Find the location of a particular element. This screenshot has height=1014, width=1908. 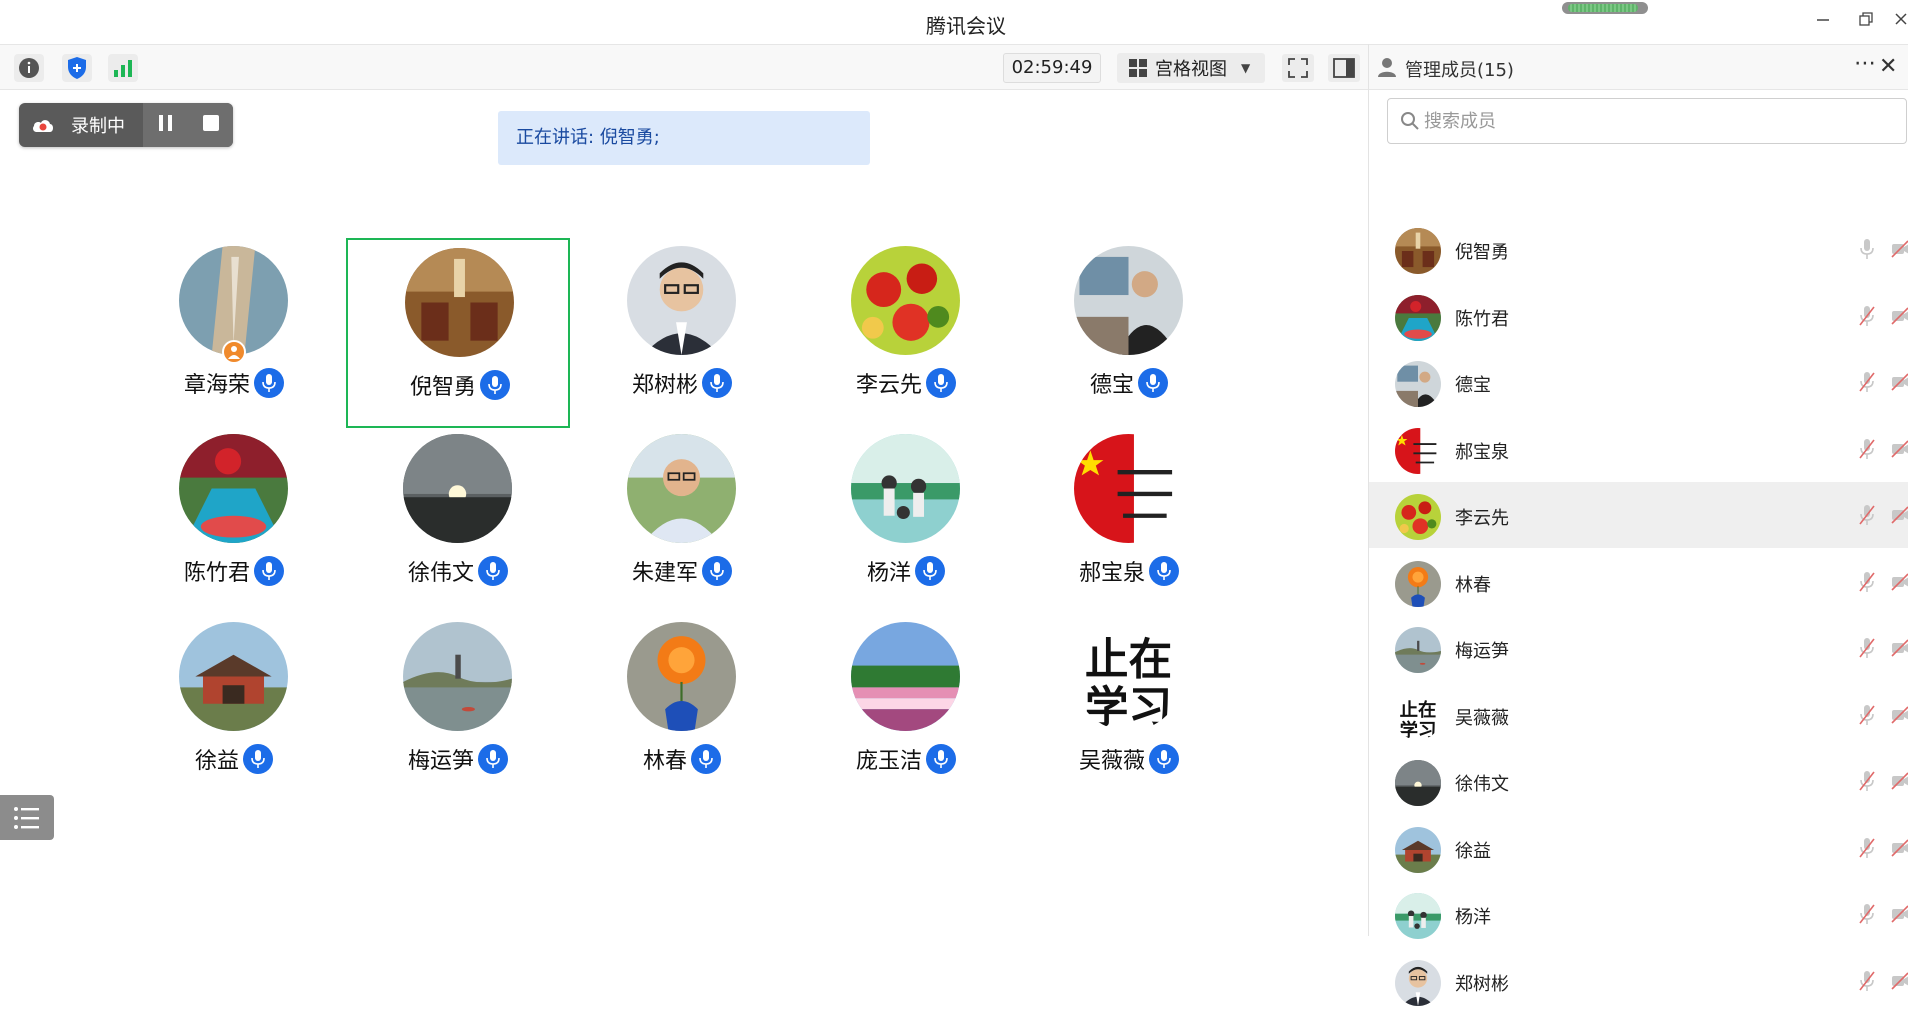

participant-tile: 梅运笋 is located at coordinates (458, 709).